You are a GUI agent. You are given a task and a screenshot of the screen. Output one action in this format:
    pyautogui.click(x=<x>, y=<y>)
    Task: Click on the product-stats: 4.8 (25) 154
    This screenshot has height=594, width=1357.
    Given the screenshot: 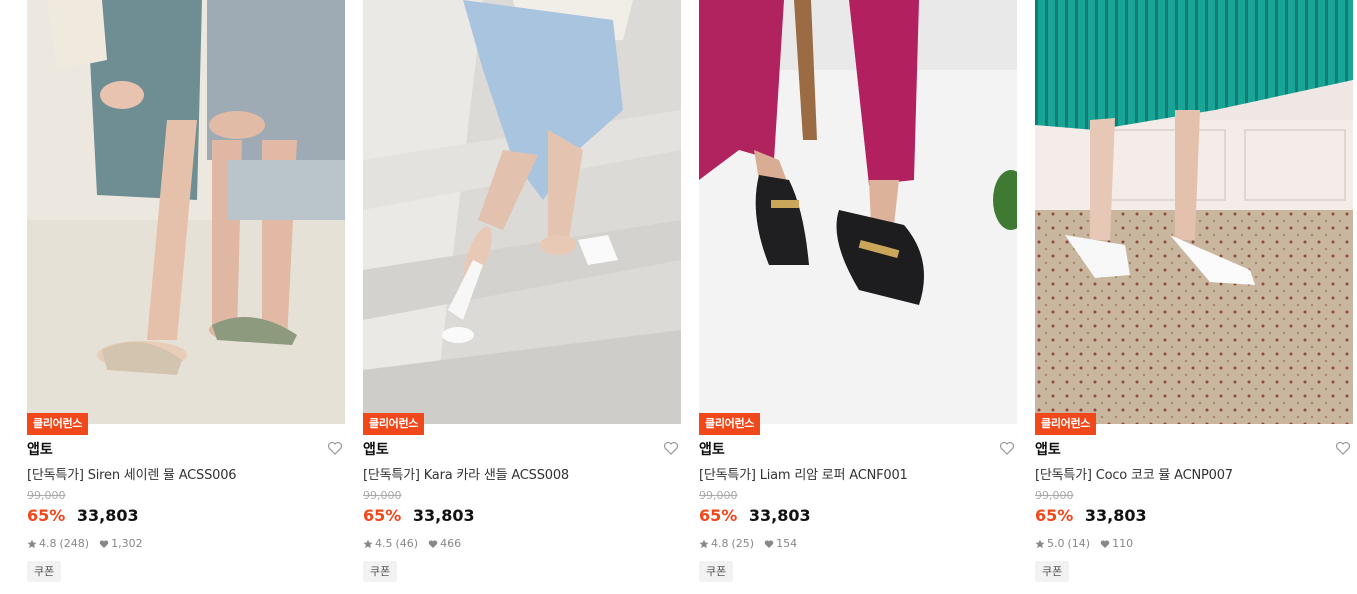 What is the action you would take?
    pyautogui.click(x=748, y=543)
    